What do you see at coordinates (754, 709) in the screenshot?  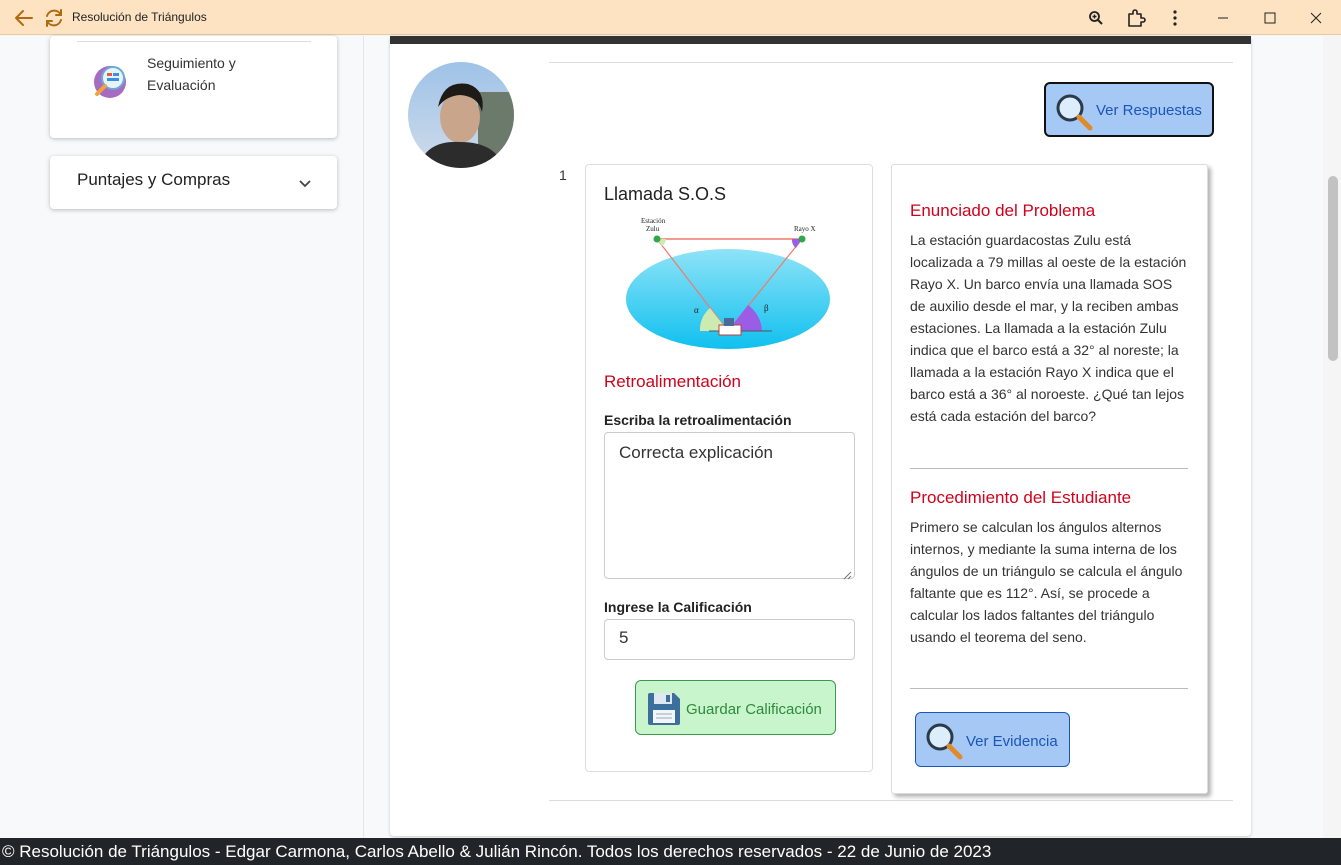 I see `button-label: Guardar Calificación` at bounding box center [754, 709].